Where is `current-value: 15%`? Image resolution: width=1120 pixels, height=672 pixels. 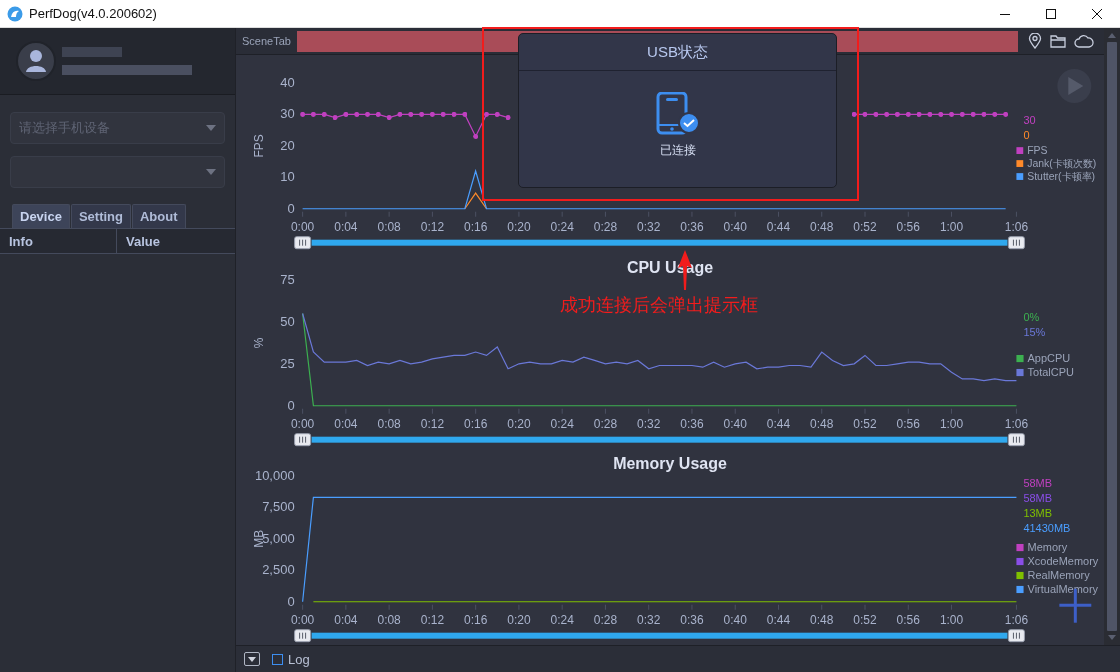
current-value: 15% is located at coordinates (1034, 331).